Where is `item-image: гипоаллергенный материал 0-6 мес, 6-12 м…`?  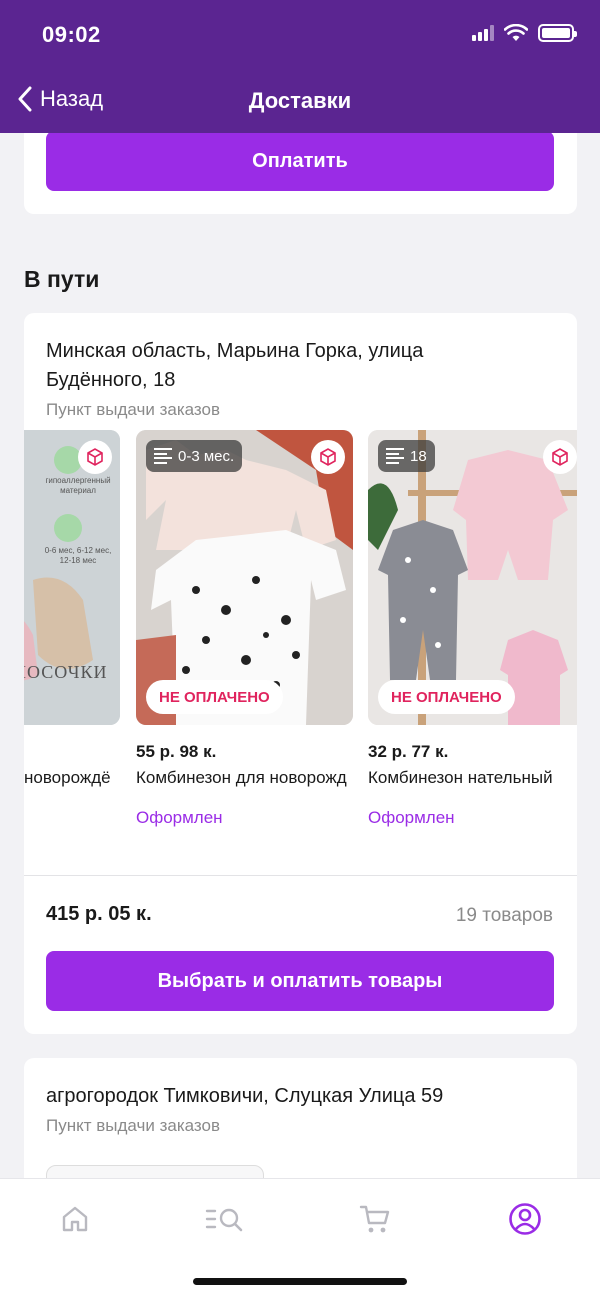
item-image: гипоаллергенный материал 0-6 мес, 6-12 м… is located at coordinates (72, 577).